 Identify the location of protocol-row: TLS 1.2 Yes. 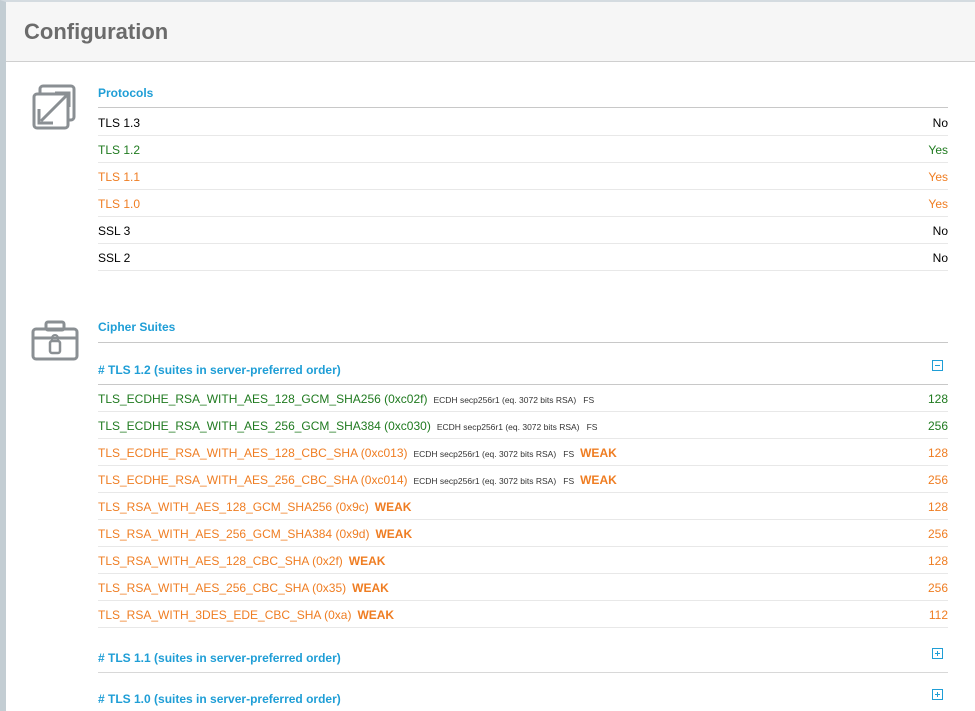
(523, 149).